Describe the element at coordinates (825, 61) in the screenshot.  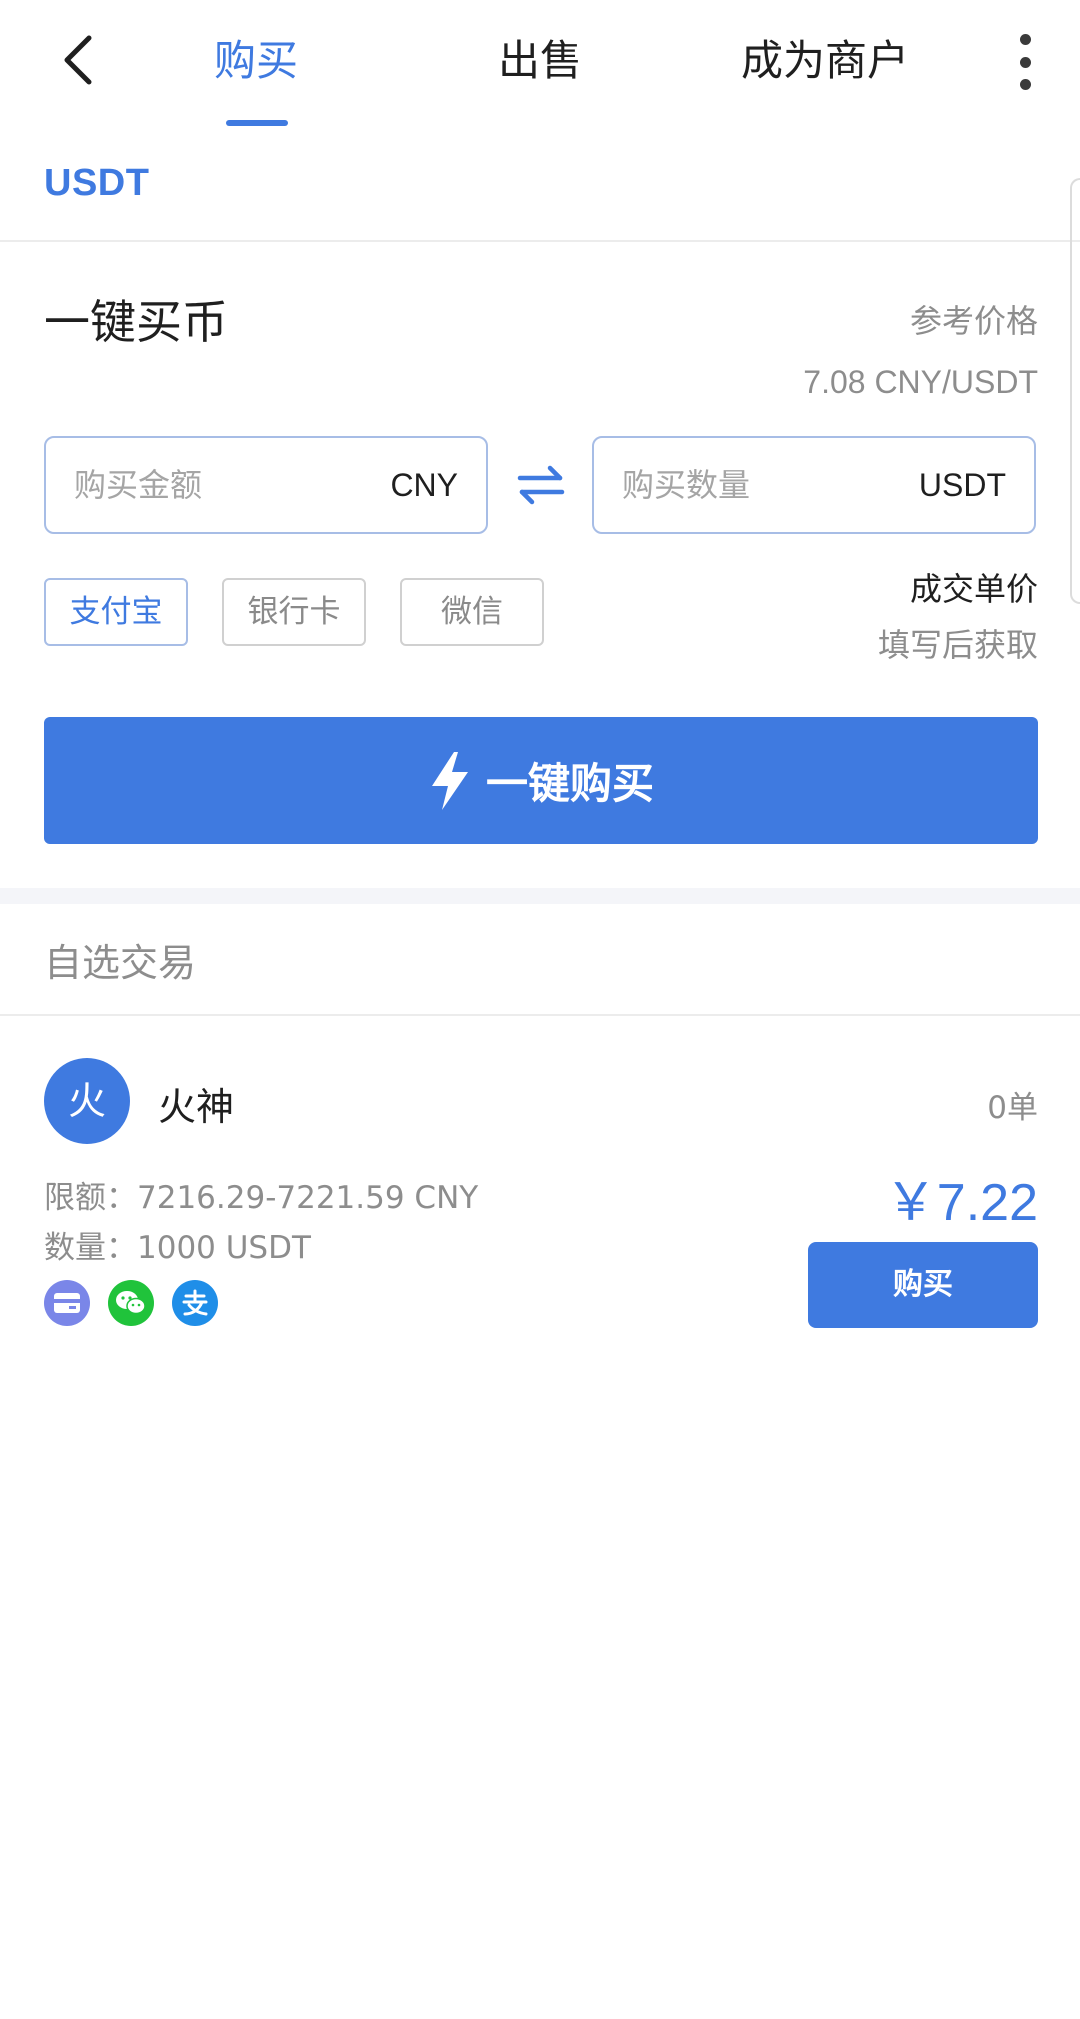
I see `tab-become-merchant: 成为商户` at that location.